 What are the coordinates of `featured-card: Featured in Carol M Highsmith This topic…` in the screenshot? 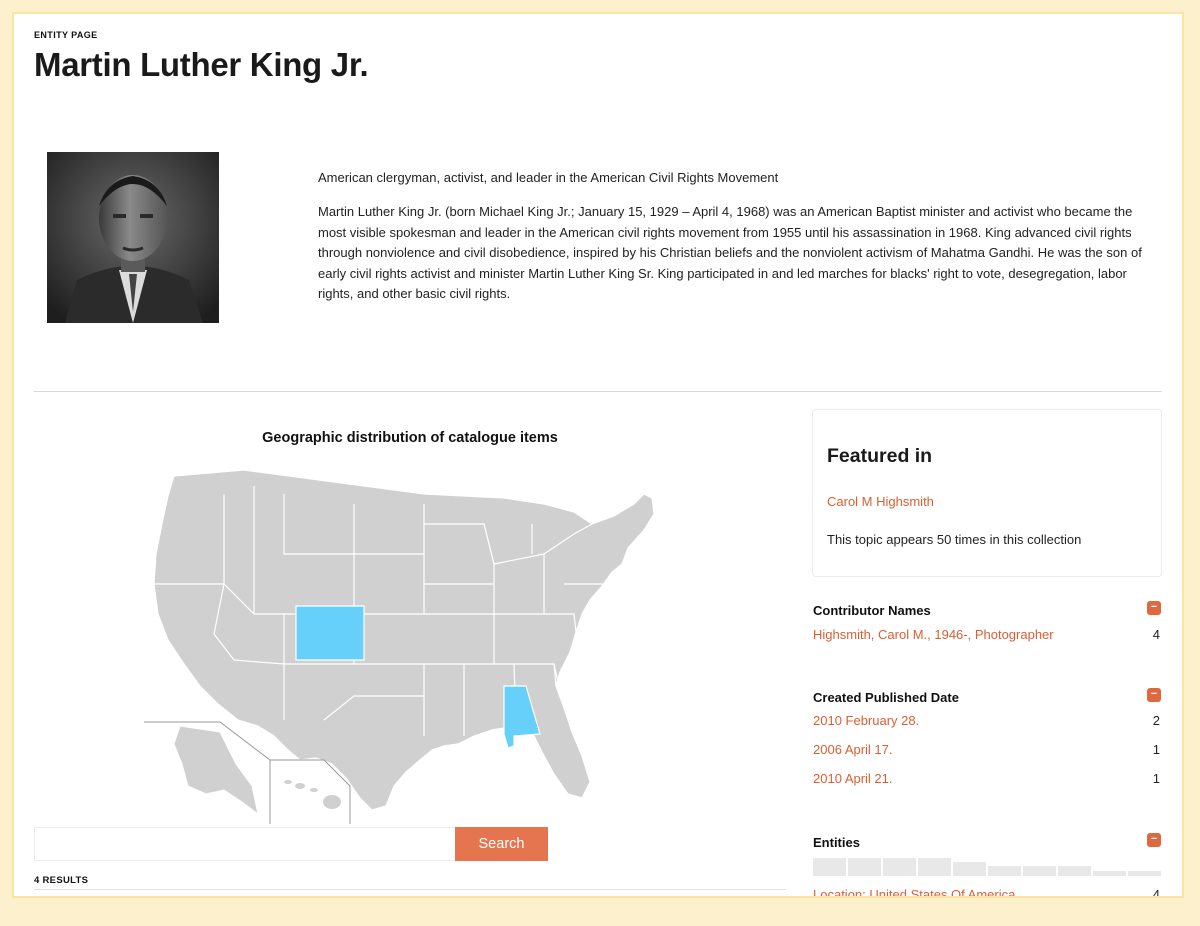 It's located at (987, 493).